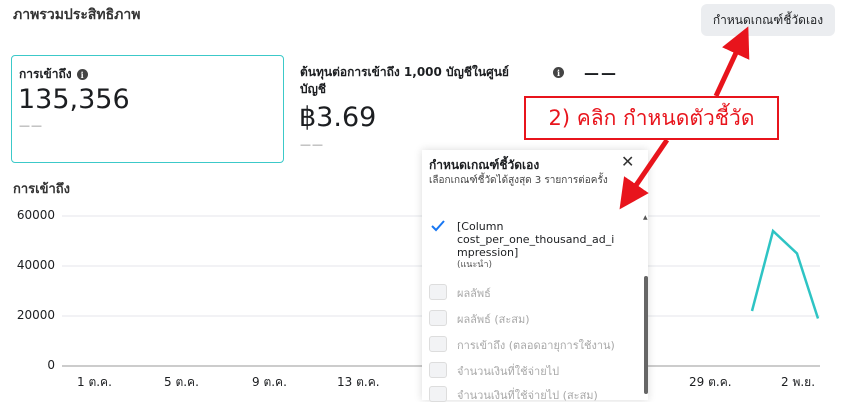  I want to click on annotation-arrows, so click(684, 118).